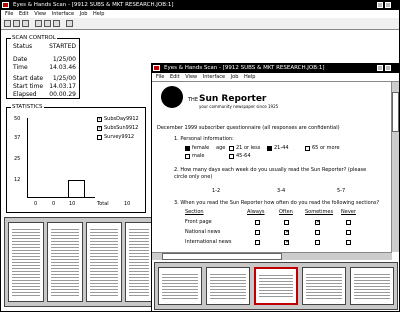  I want to click on q2-option: 5-7, so click(341, 191).